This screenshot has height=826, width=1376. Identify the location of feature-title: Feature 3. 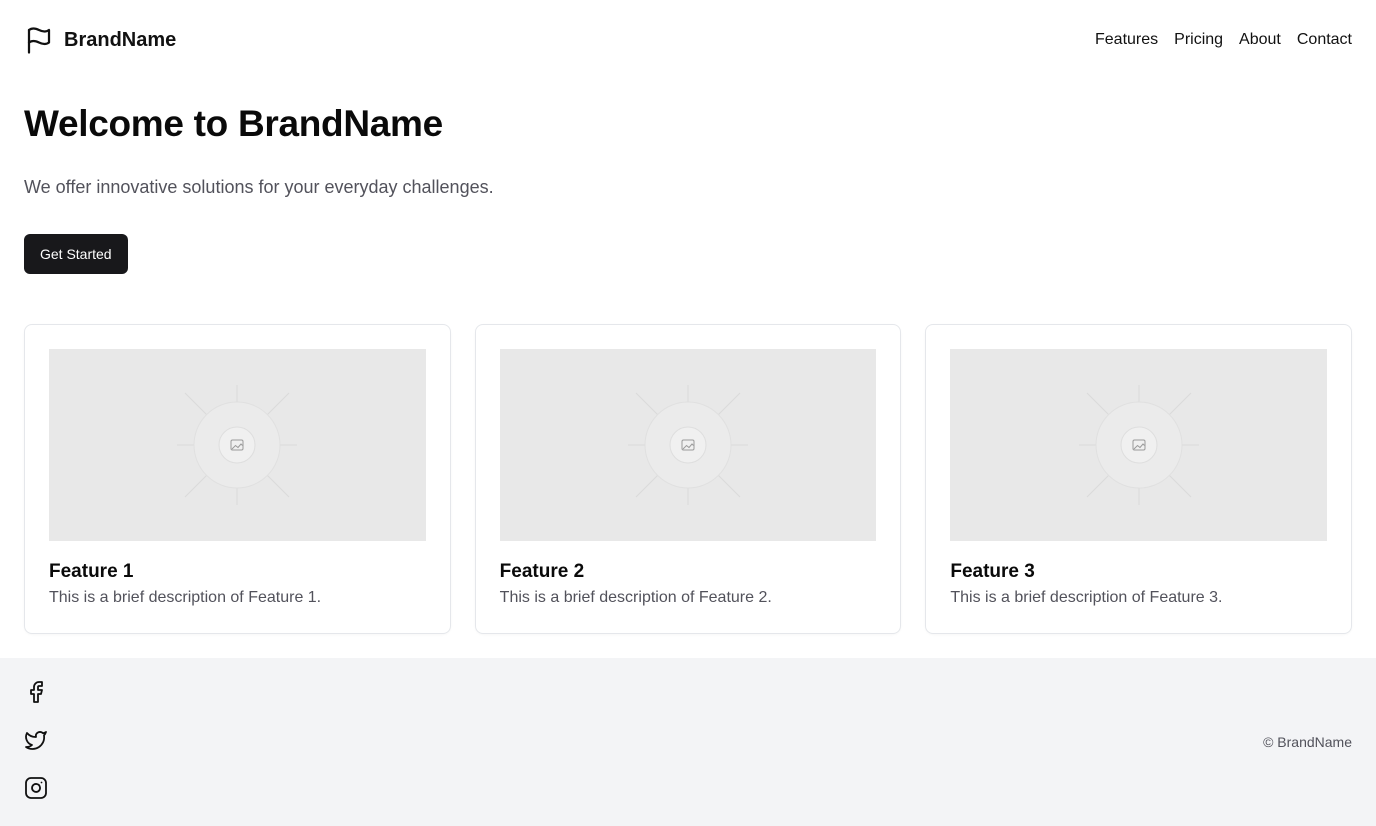
(992, 571).